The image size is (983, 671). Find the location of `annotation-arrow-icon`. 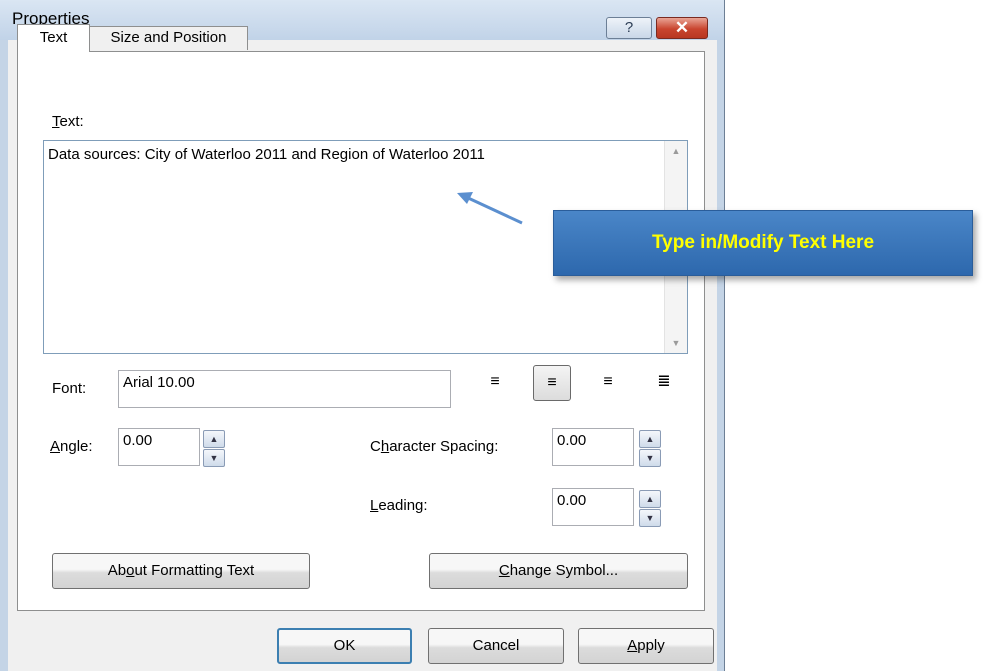

annotation-arrow-icon is located at coordinates (490, 208).